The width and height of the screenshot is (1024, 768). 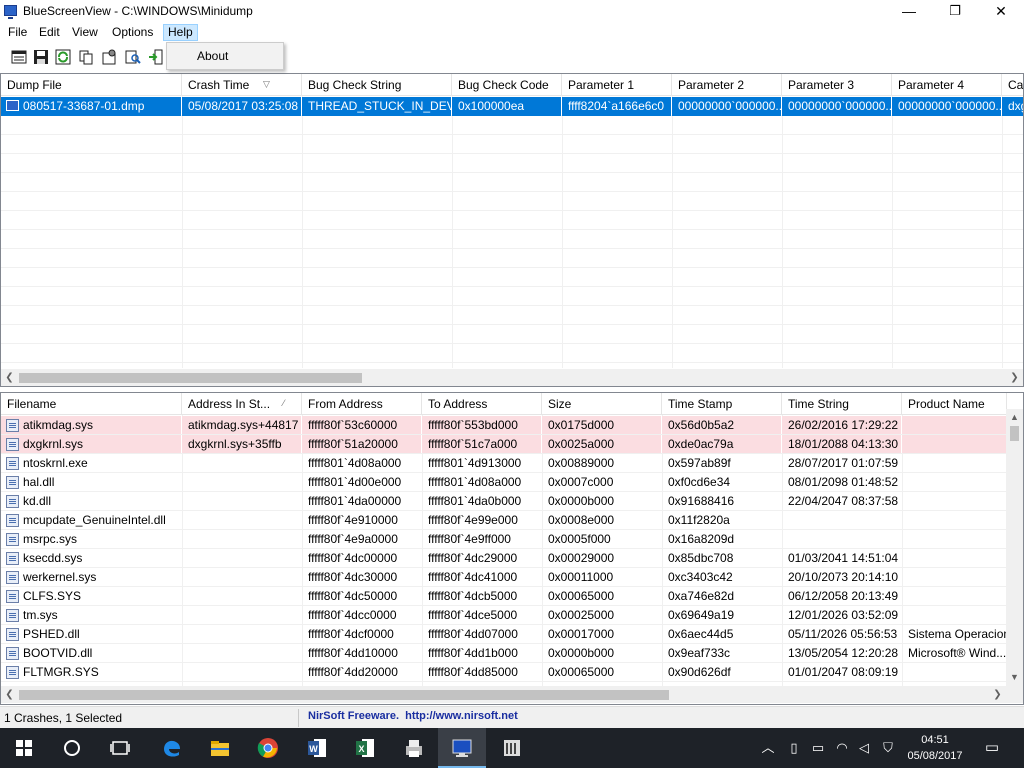 What do you see at coordinates (768, 748) in the screenshot?
I see `show-hidden-icons-icon: ︿` at bounding box center [768, 748].